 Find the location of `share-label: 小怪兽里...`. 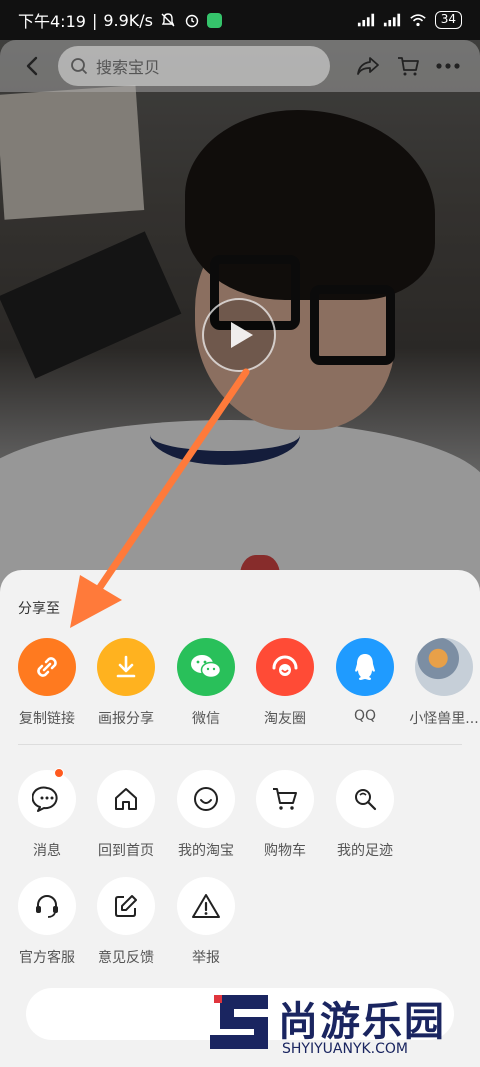

share-label: 小怪兽里... is located at coordinates (444, 719).